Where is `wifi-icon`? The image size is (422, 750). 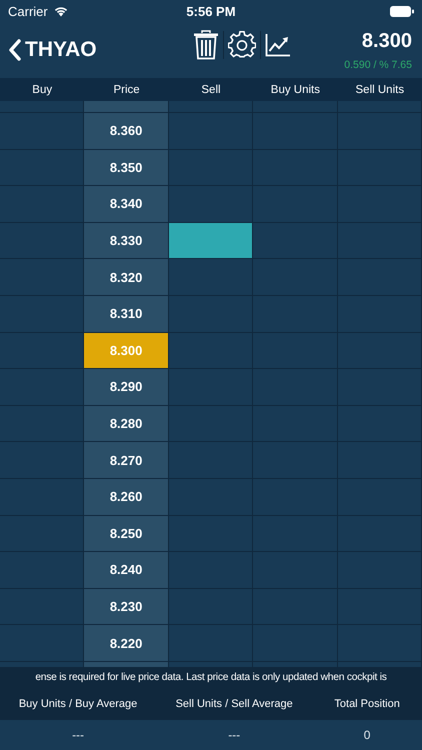
wifi-icon is located at coordinates (60, 11).